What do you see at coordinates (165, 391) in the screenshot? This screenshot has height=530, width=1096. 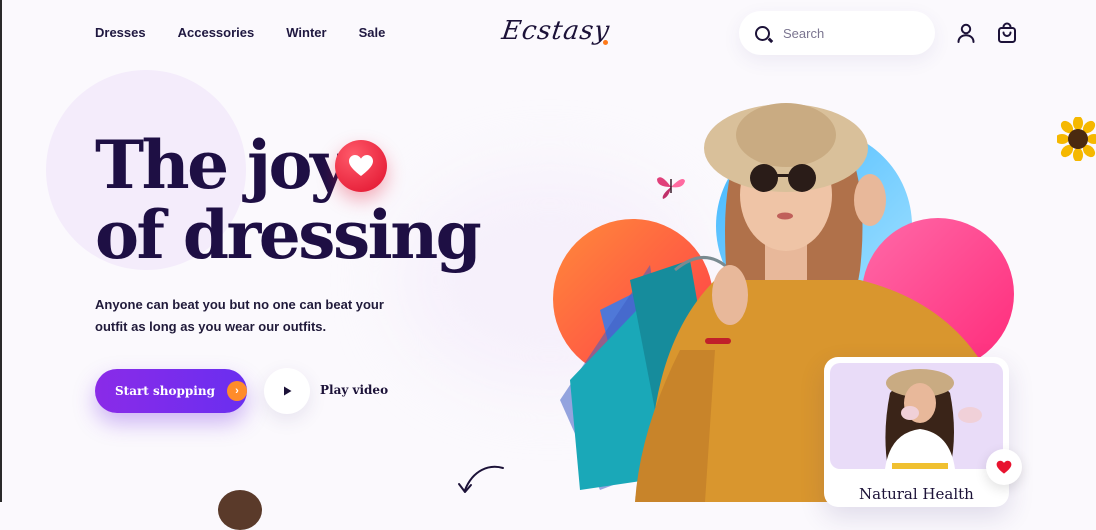 I see `start-shopping-label: Start shopping` at bounding box center [165, 391].